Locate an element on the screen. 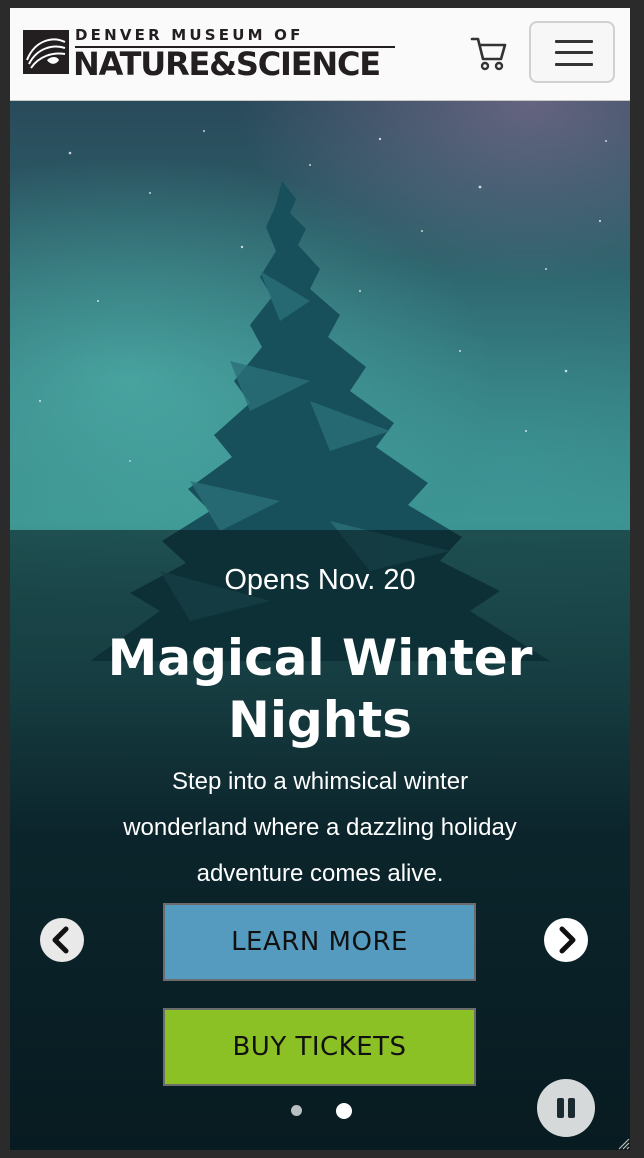 The image size is (644, 1158). pause-icon is located at coordinates (560, 1108).